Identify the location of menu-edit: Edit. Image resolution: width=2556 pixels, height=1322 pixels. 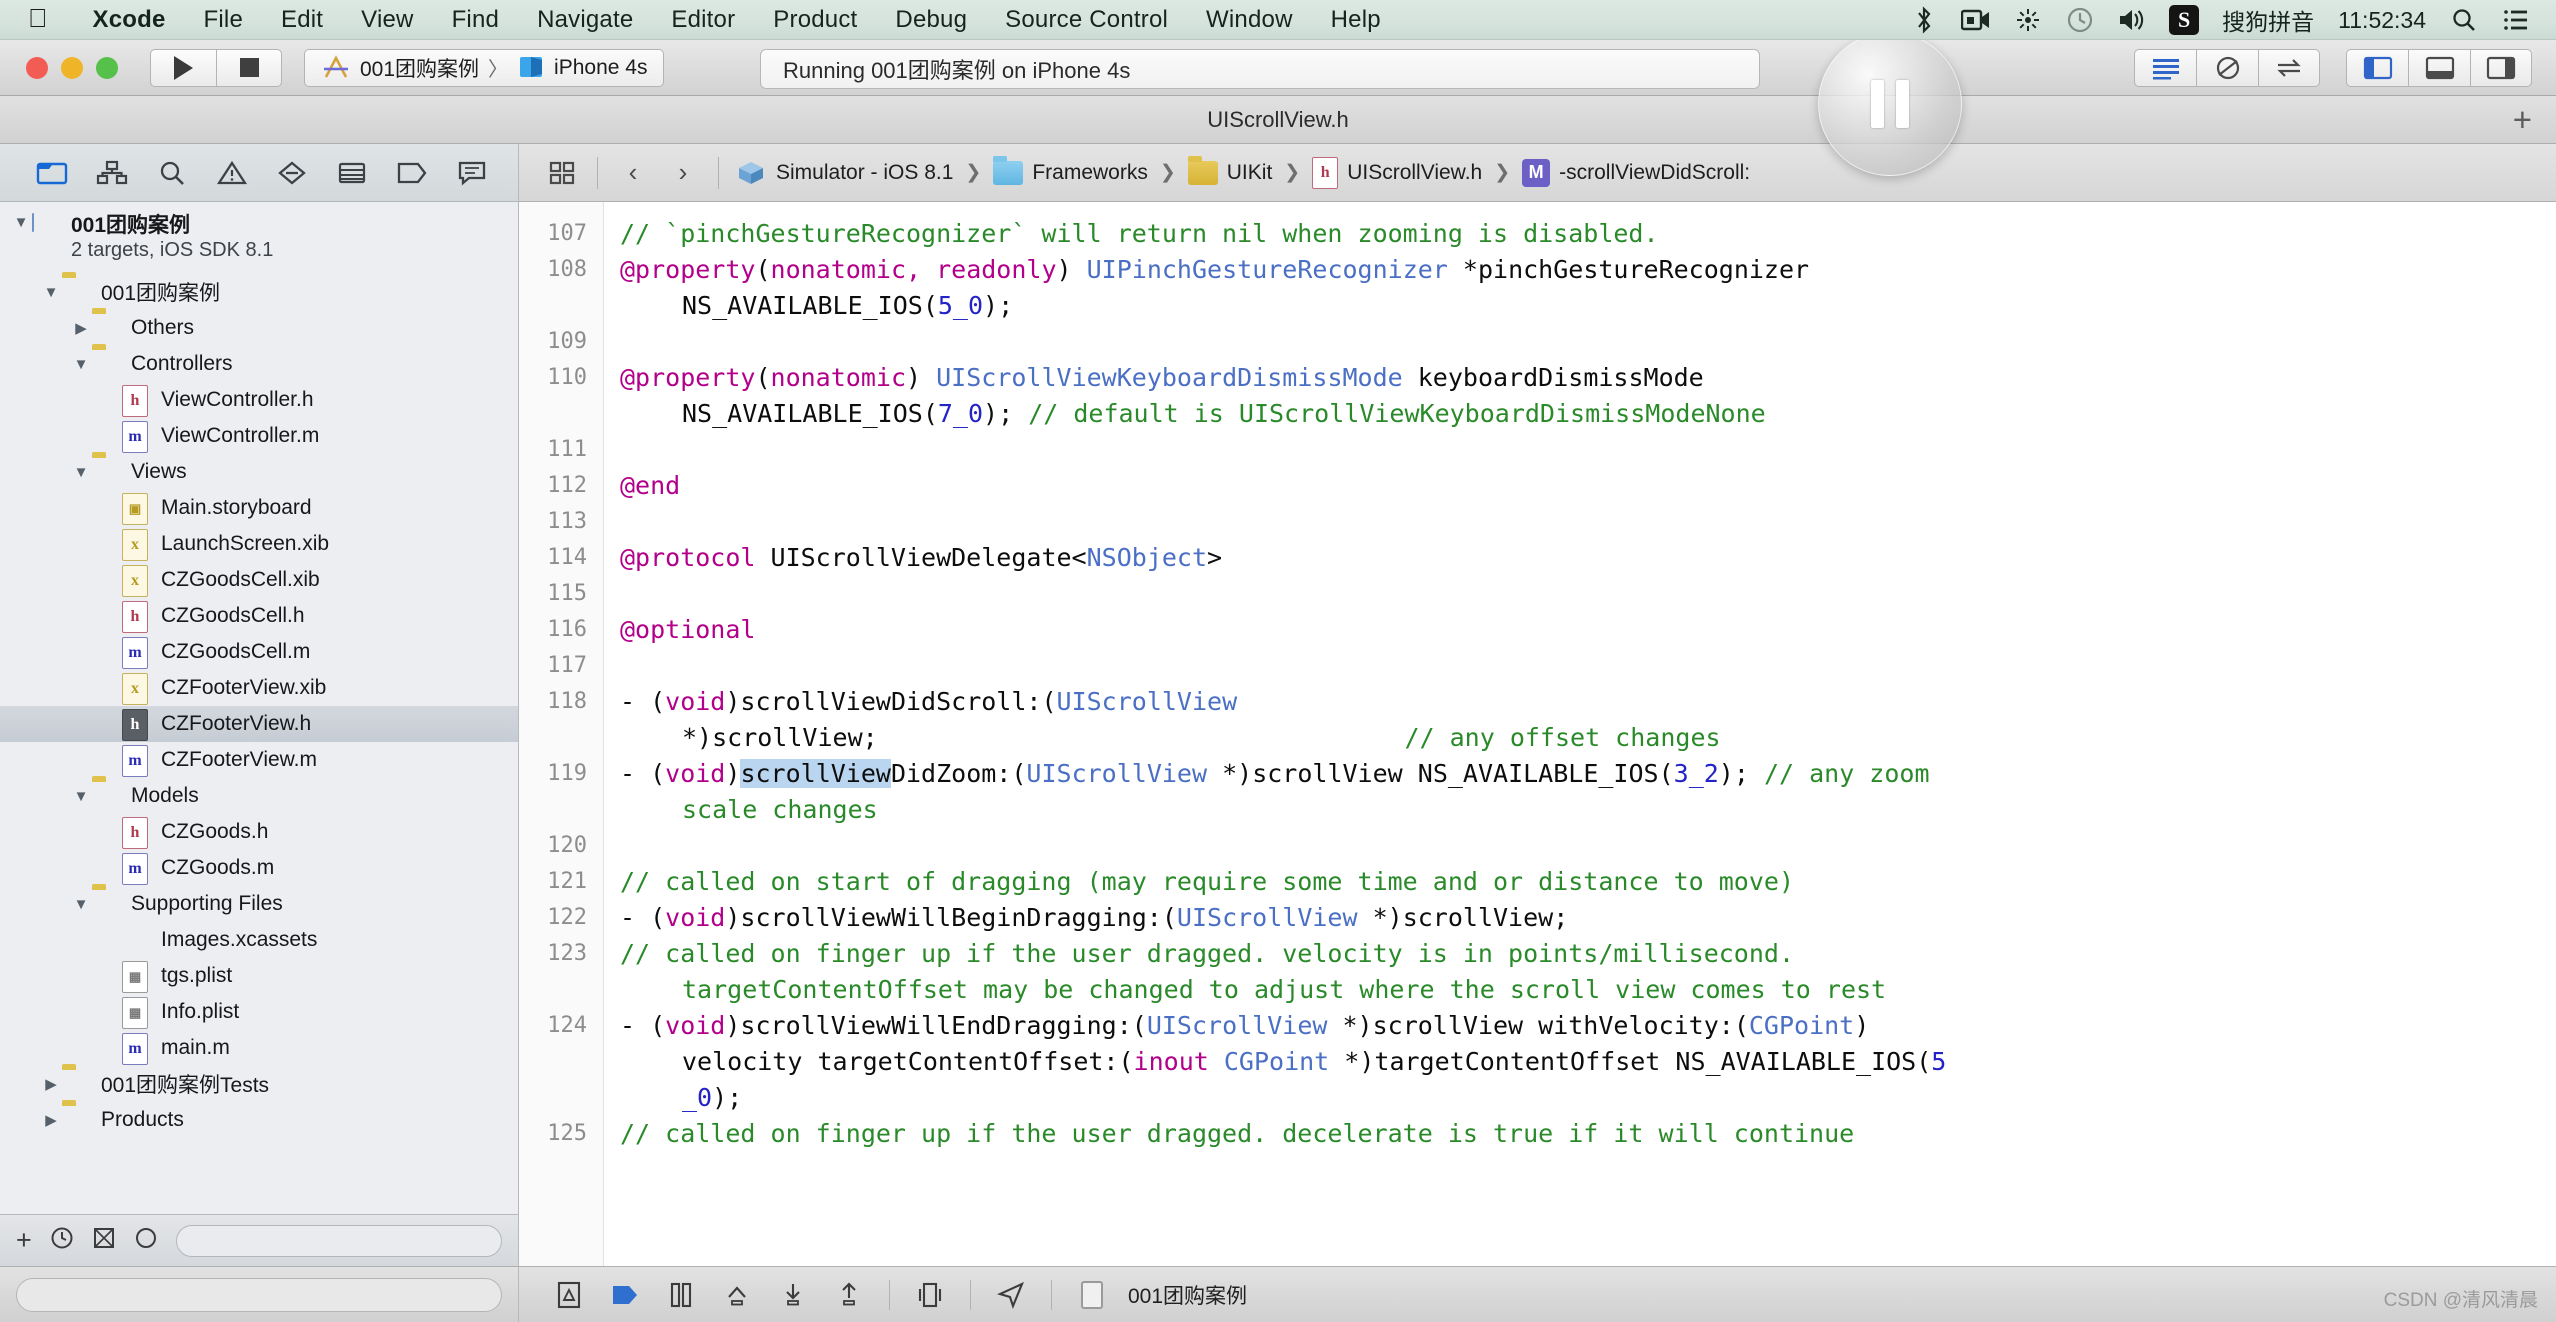
(302, 20).